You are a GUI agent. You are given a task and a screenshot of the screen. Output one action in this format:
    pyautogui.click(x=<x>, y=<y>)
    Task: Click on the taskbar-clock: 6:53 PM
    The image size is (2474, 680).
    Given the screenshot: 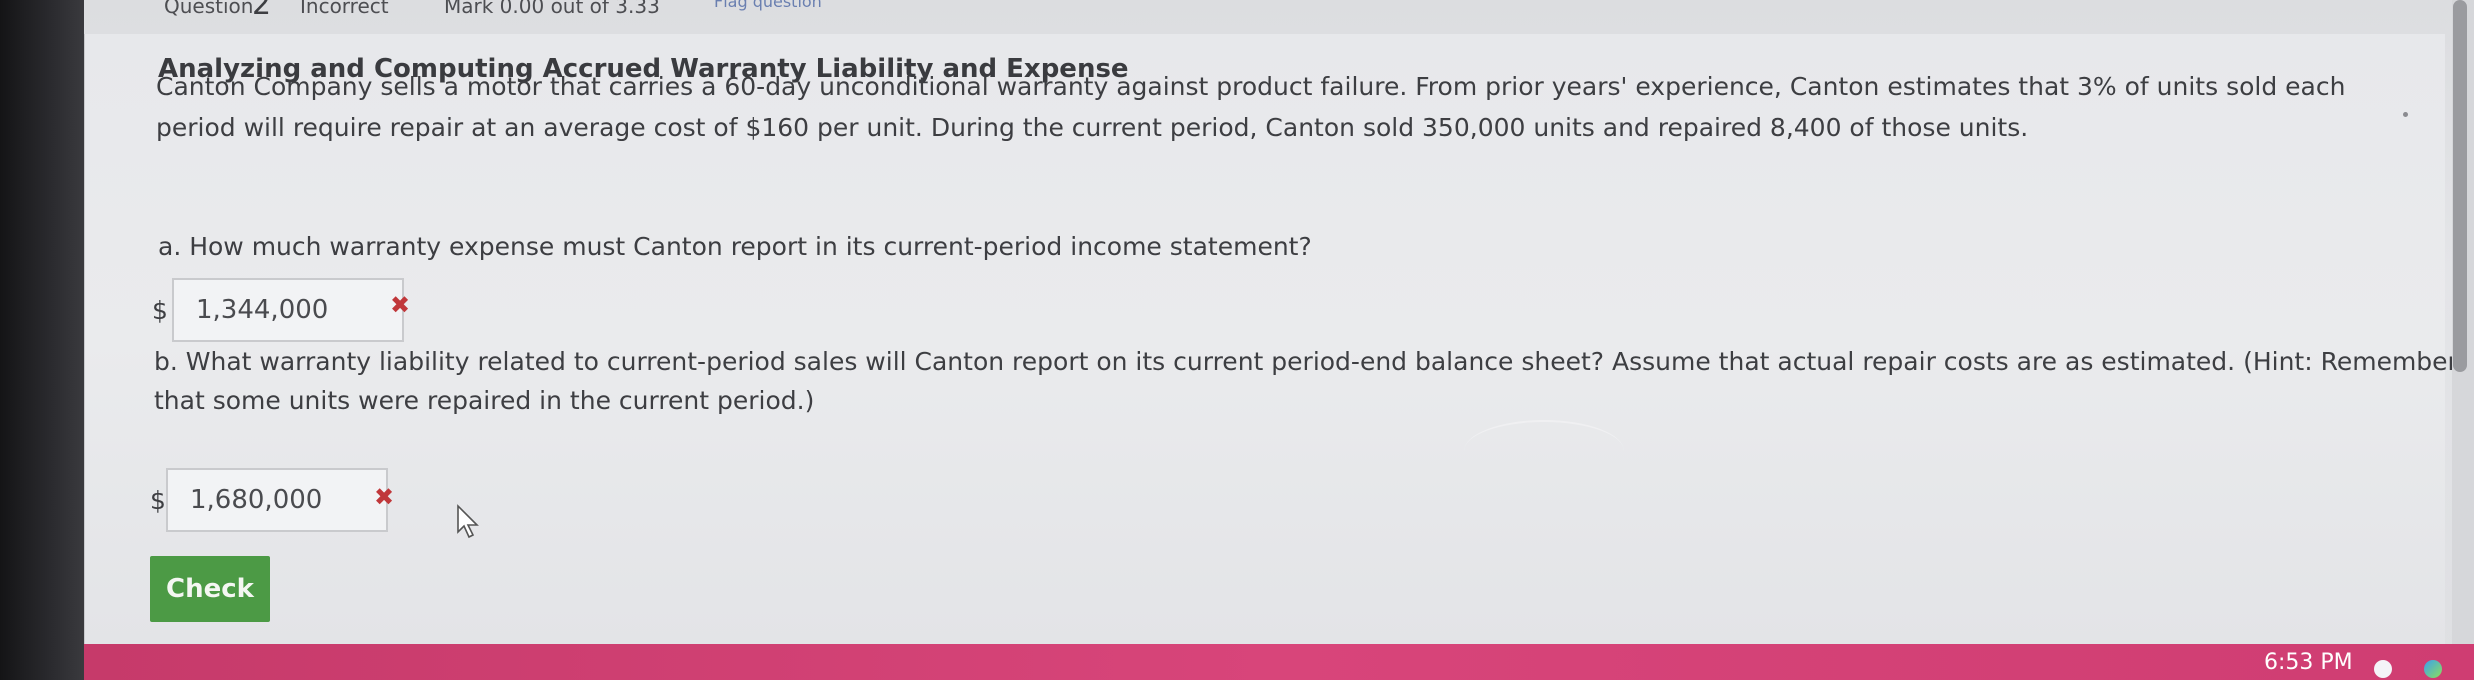 What is the action you would take?
    pyautogui.click(x=2308, y=662)
    